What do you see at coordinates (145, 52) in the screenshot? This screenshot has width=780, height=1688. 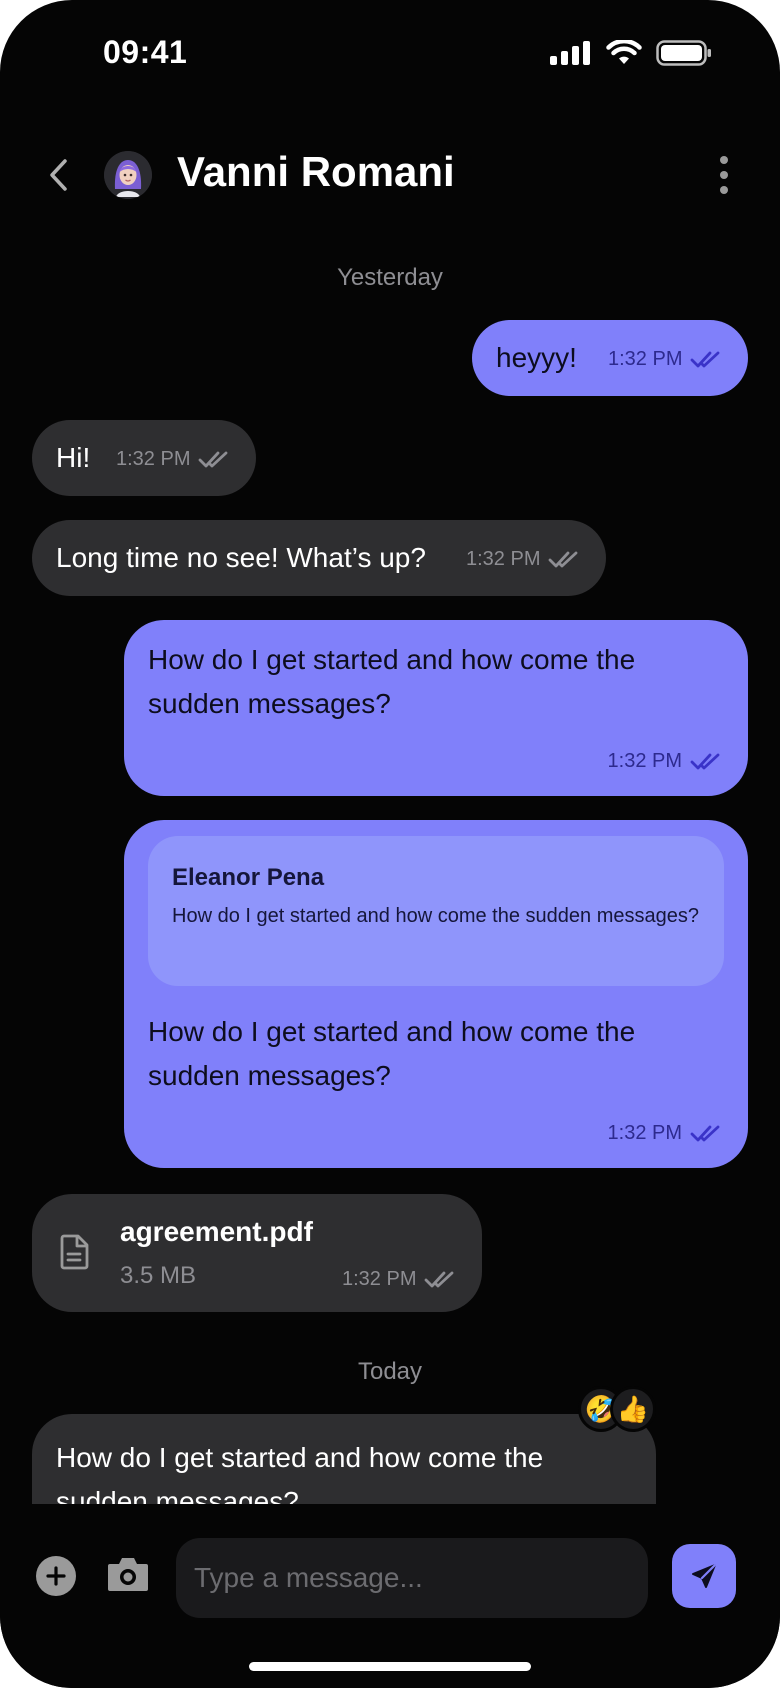 I see `status-time: 09:41` at bounding box center [145, 52].